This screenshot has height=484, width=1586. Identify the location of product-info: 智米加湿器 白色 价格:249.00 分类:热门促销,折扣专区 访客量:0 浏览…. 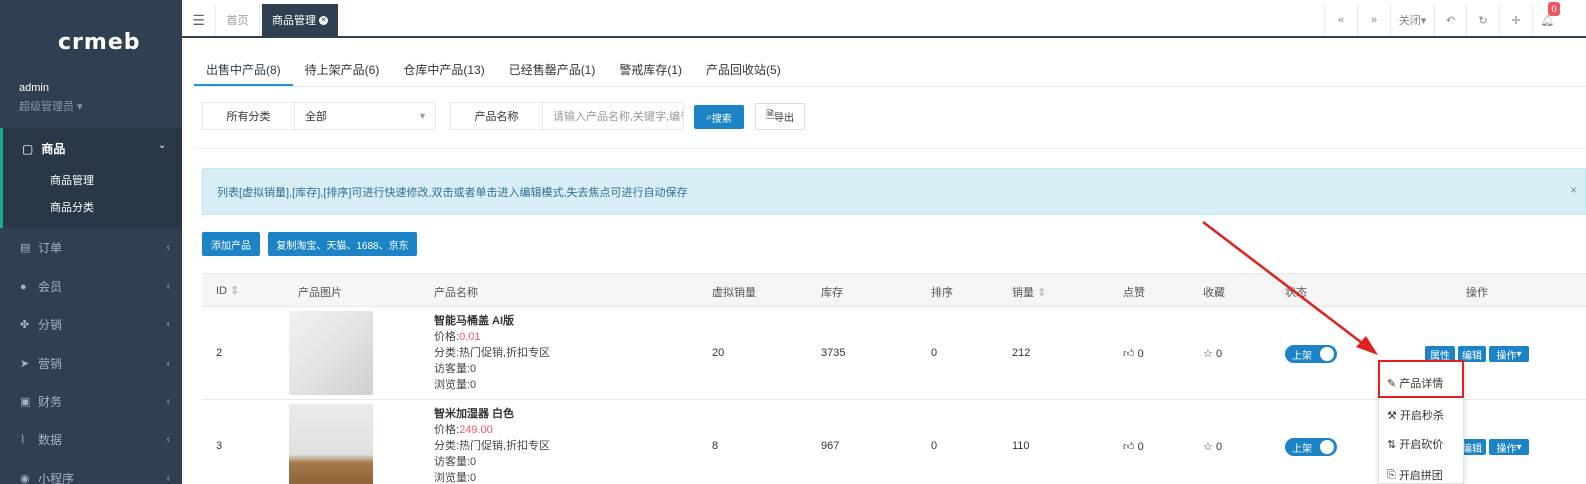
(492, 446).